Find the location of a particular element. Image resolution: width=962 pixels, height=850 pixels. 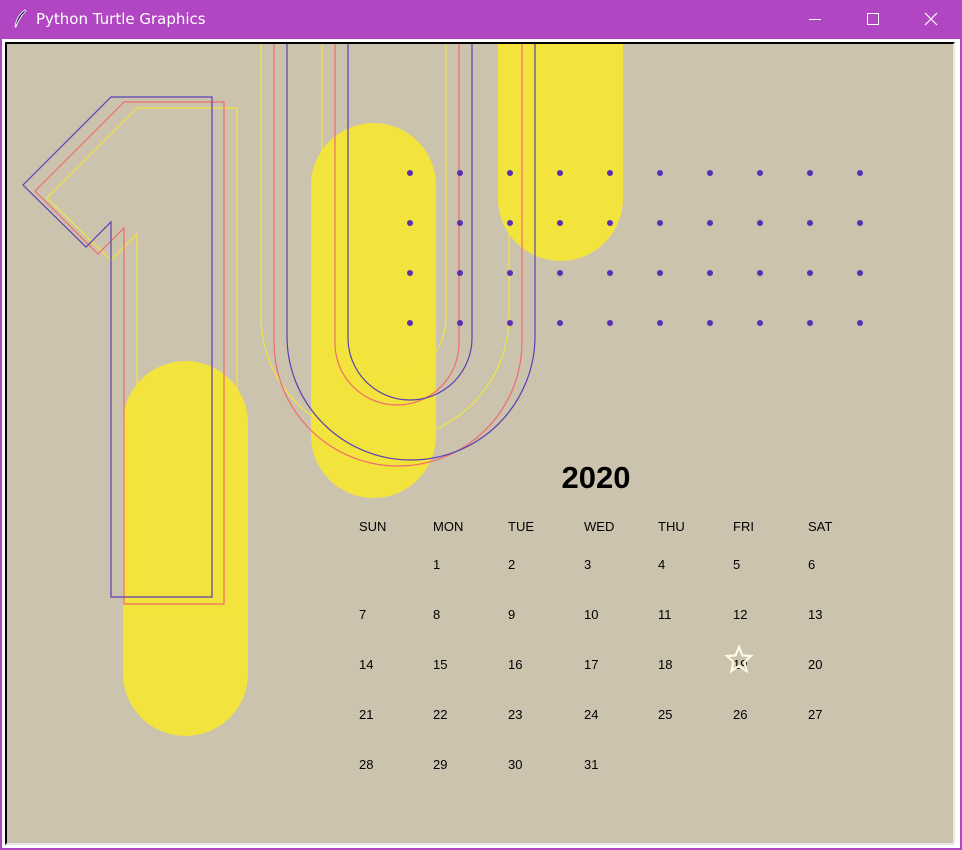

calendar-day: 22 is located at coordinates (440, 714).